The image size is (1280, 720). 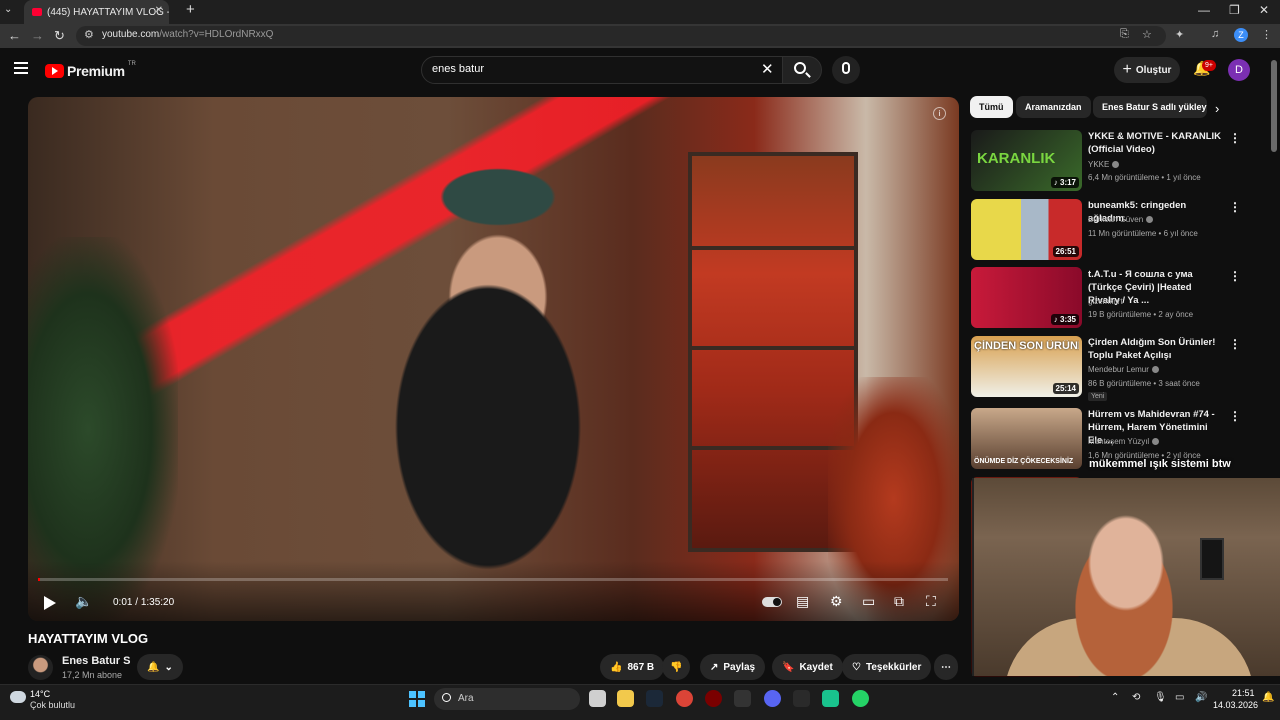 What do you see at coordinates (96, 71) in the screenshot?
I see `logo-text: Premium` at bounding box center [96, 71].